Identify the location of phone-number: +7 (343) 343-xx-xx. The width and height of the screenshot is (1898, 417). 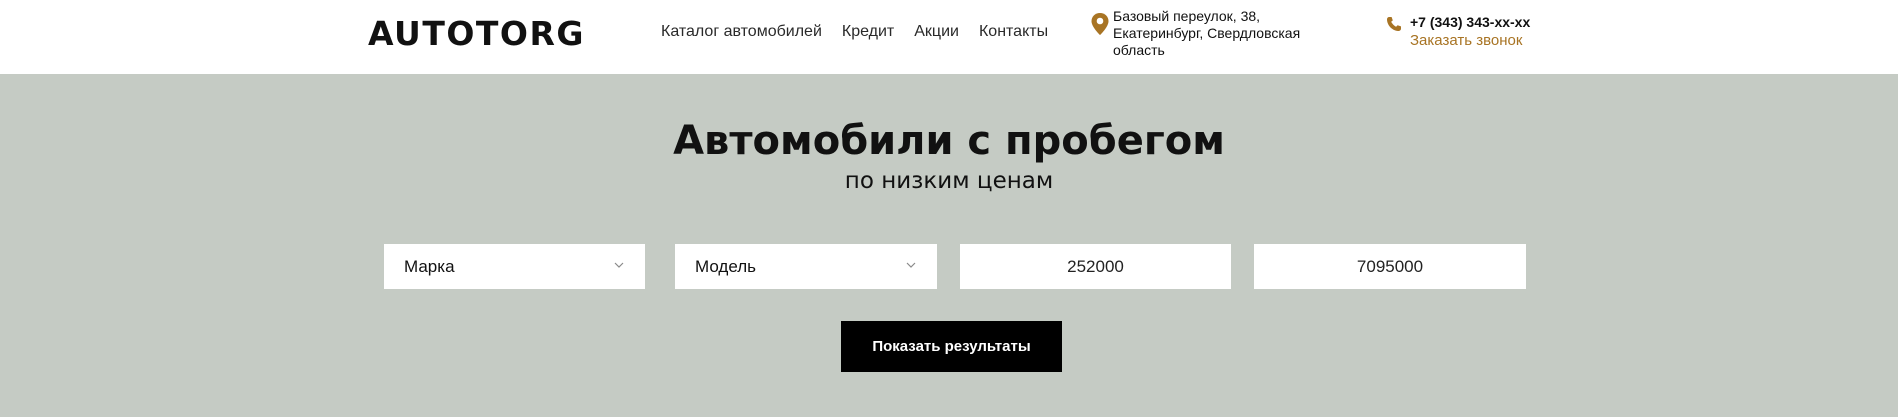
(1470, 22).